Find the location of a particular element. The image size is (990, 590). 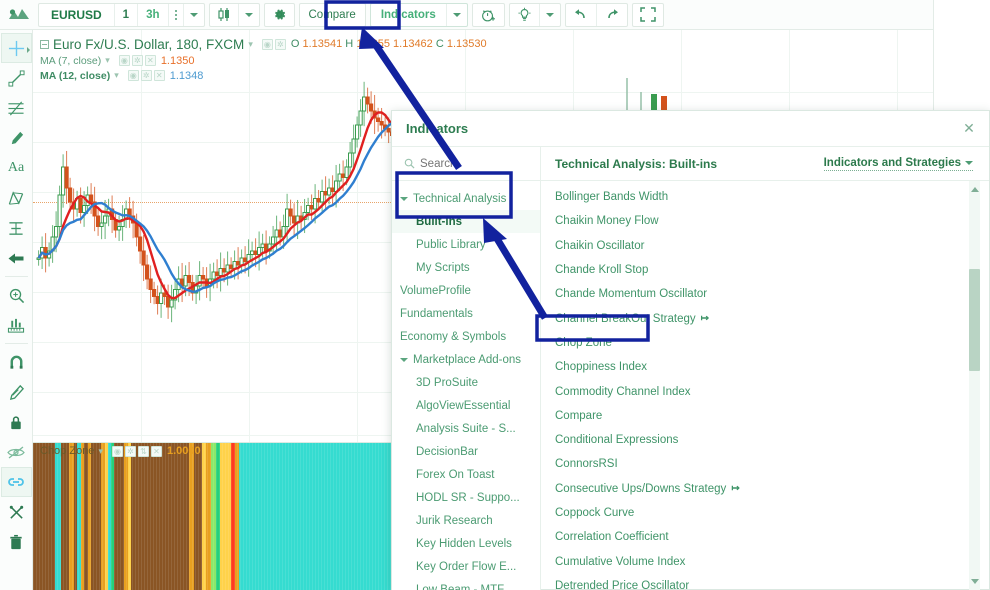

sidebar-item-built-ins: Built-ins is located at coordinates (466, 221).